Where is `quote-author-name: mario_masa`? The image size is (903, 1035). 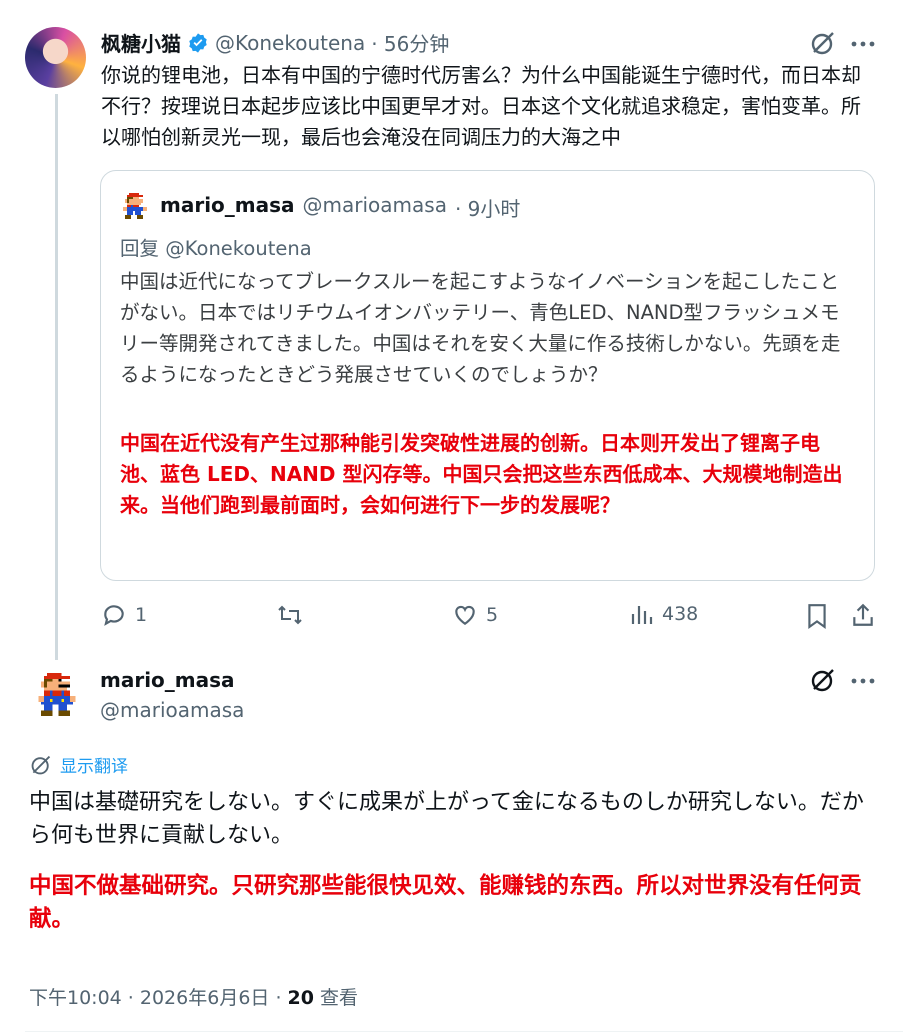
quote-author-name: mario_masa is located at coordinates (227, 207).